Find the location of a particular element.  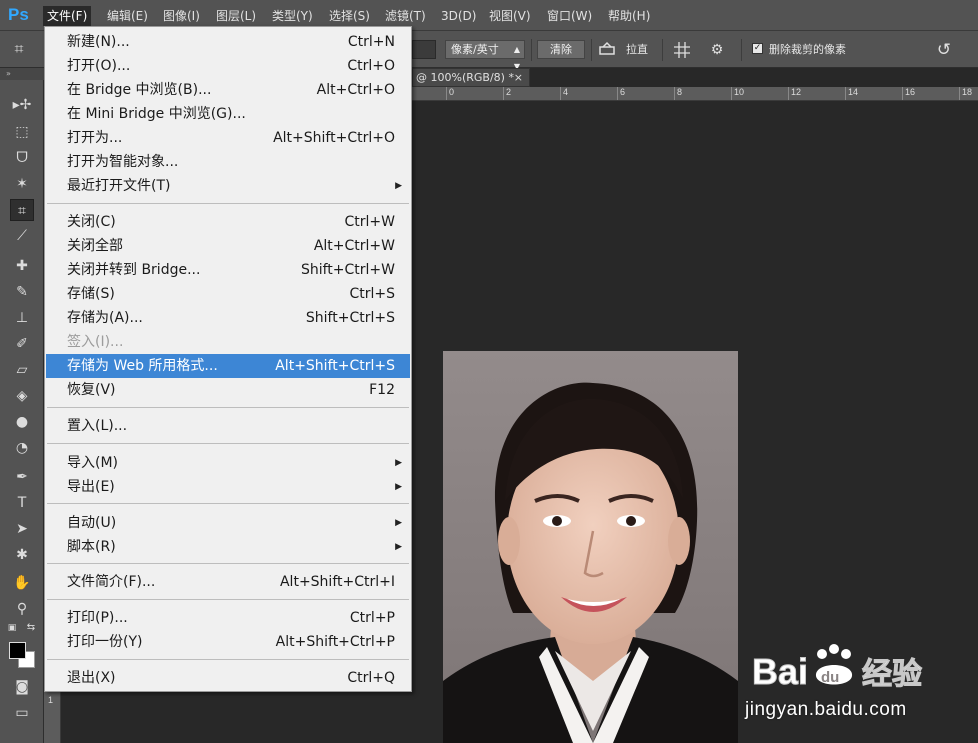

horizontal-ruler: 0 2 4 6 8 10 12 14 16 18 is located at coordinates (695, 94).